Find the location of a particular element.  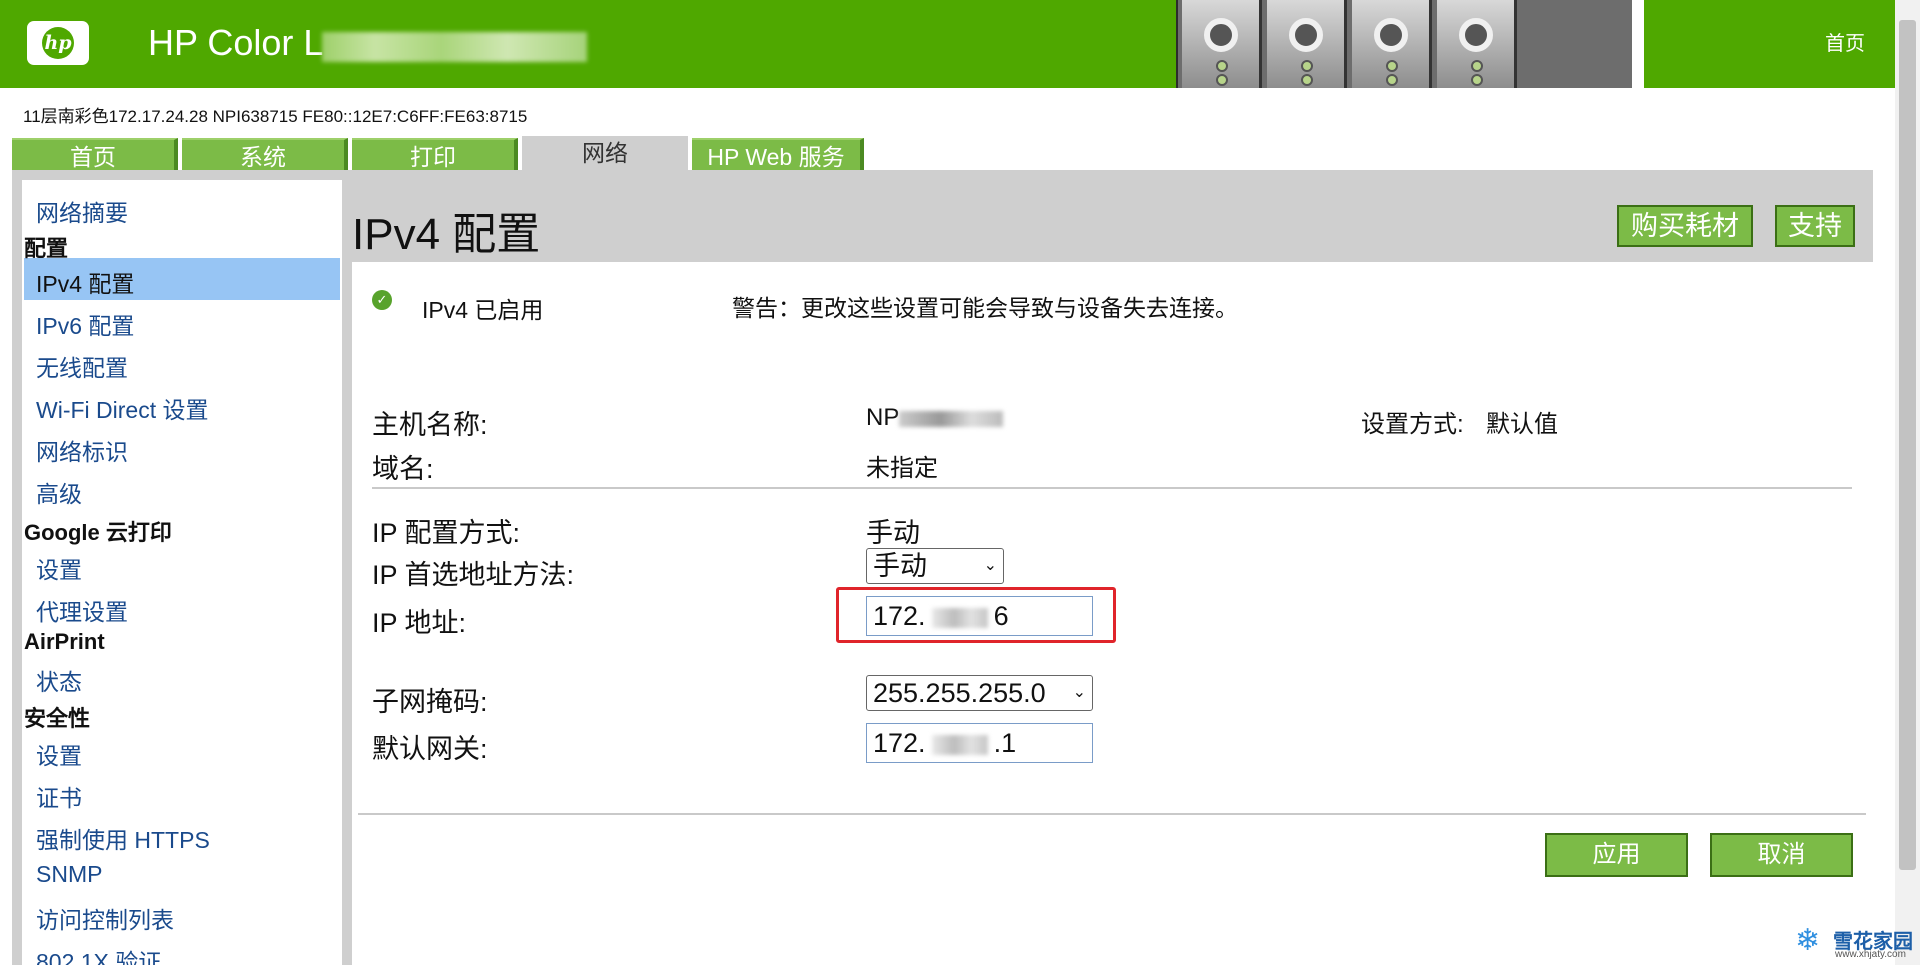

tab-home: 首页 is located at coordinates (95, 154).